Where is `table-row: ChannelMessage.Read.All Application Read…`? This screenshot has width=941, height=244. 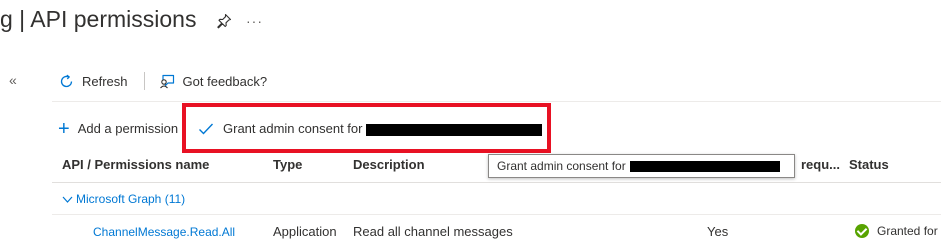
table-row: ChannelMessage.Read.All Application Read… is located at coordinates (470, 233).